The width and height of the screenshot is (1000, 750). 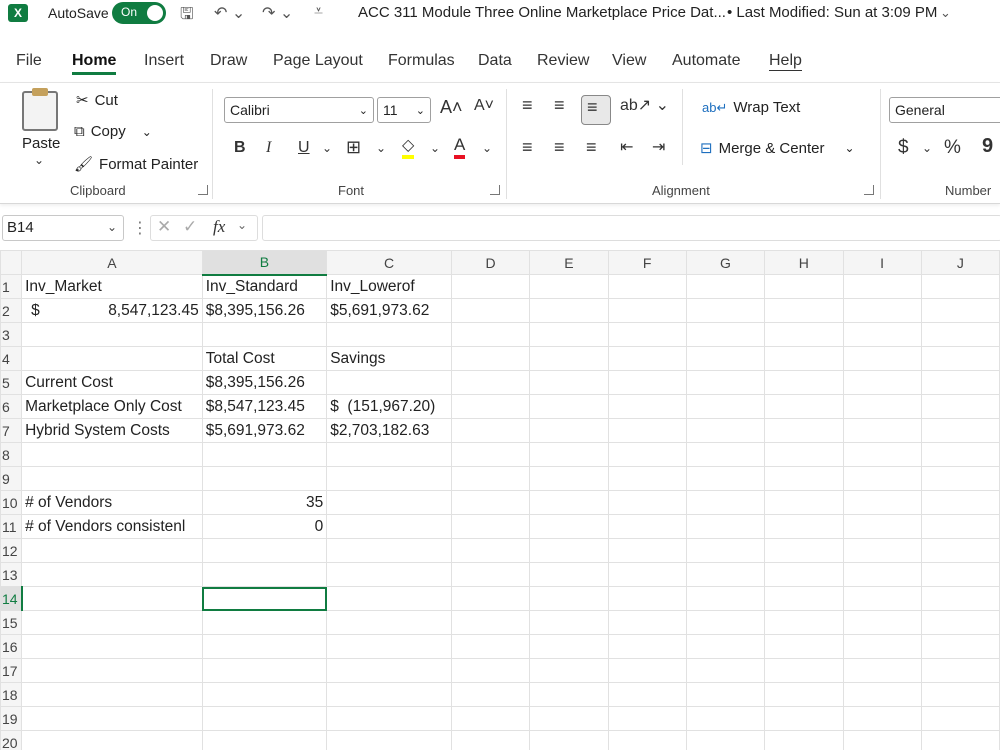 I want to click on align-middle-icon: ≡, so click(x=559, y=105).